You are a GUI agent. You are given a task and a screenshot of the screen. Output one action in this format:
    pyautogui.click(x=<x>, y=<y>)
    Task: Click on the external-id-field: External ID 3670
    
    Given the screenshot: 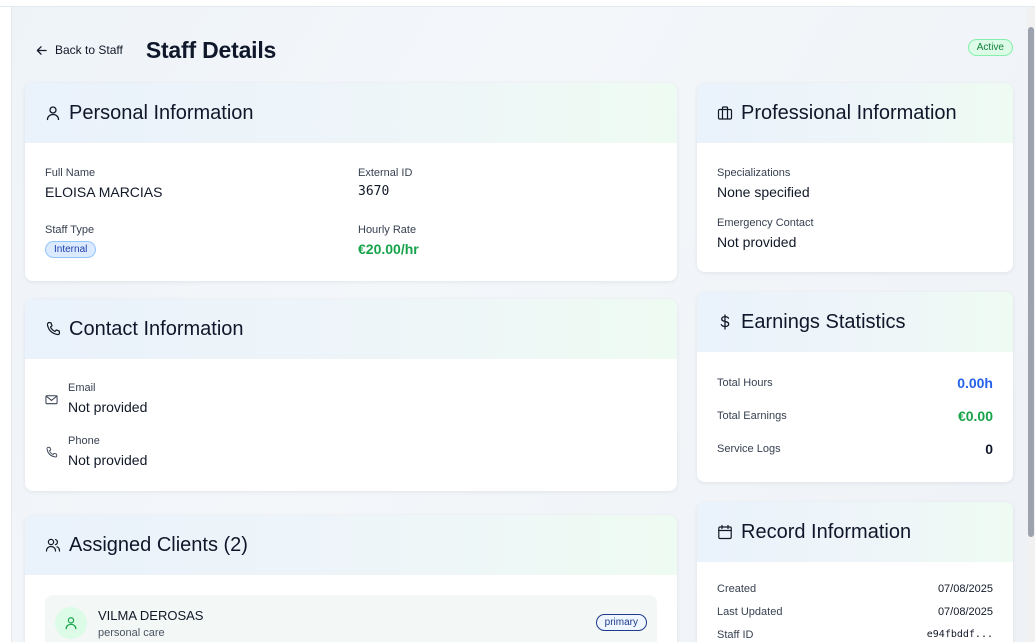 What is the action you would take?
    pyautogui.click(x=385, y=183)
    